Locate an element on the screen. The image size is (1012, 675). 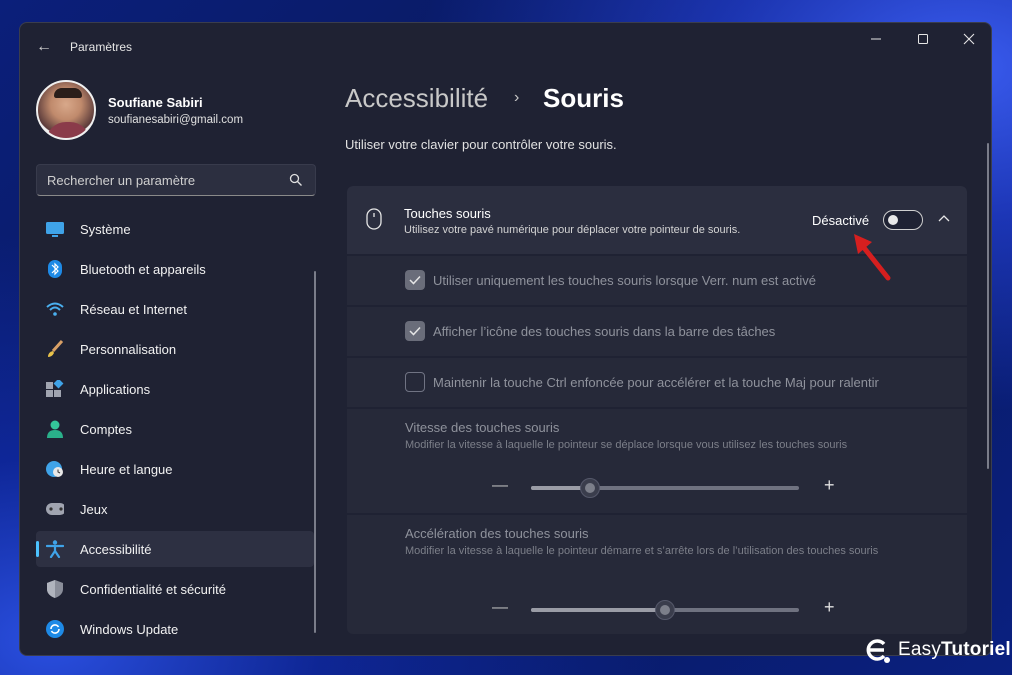
toggle-knob is located at coordinates (893, 220).